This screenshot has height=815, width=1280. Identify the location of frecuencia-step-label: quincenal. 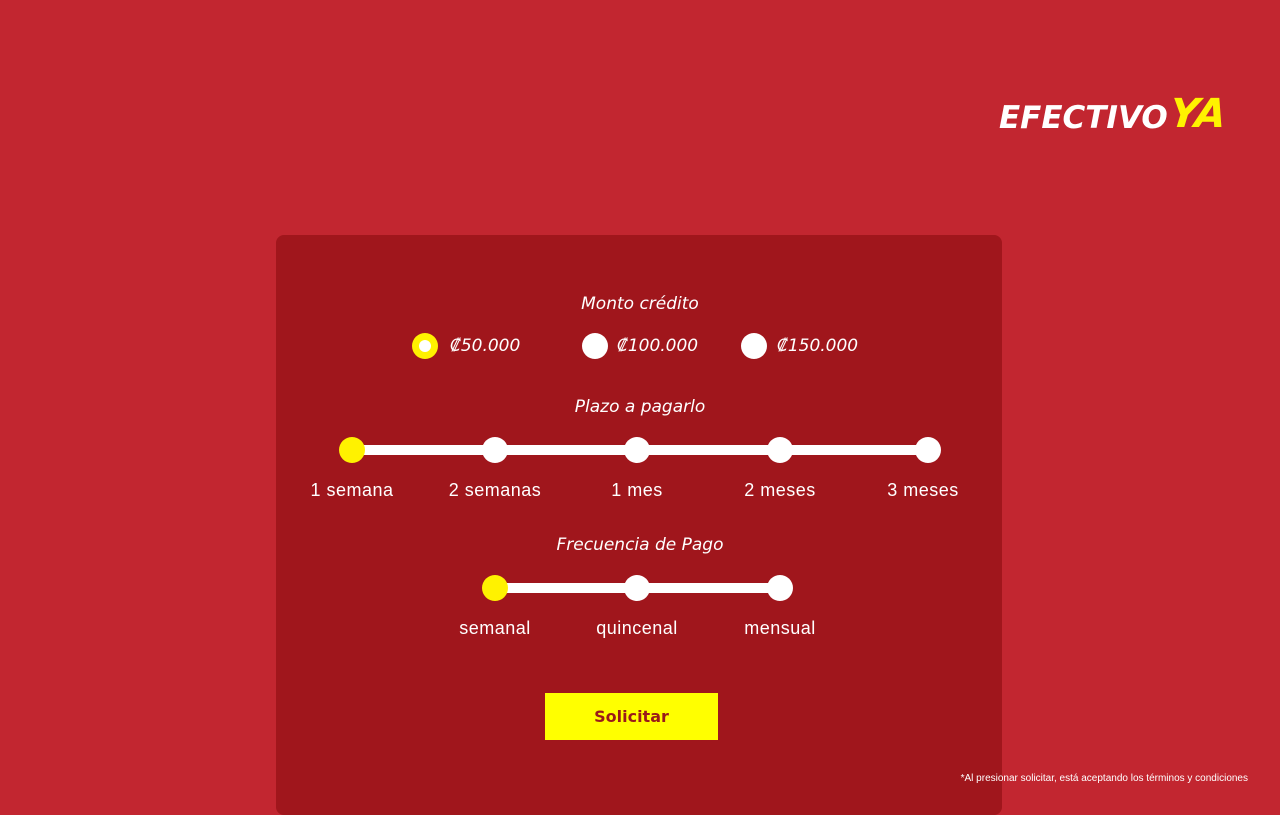
(637, 628).